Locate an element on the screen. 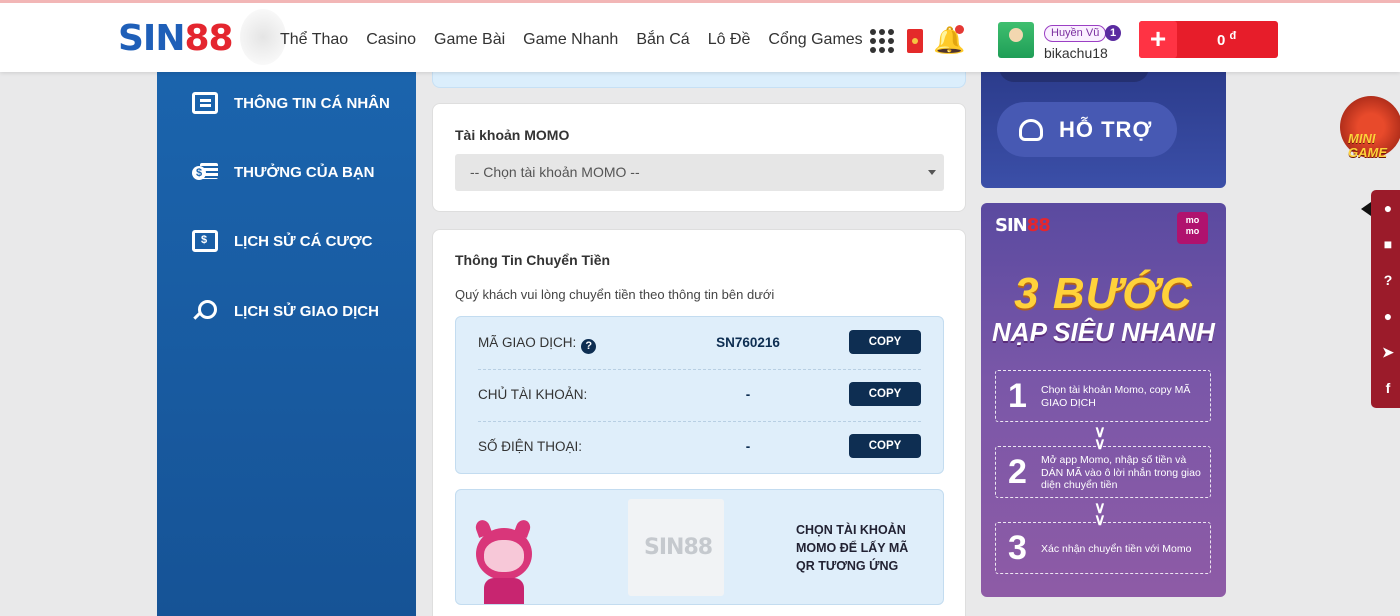 This screenshot has width=1400, height=616. nav-the-thao: Thể Thao is located at coordinates (314, 40).